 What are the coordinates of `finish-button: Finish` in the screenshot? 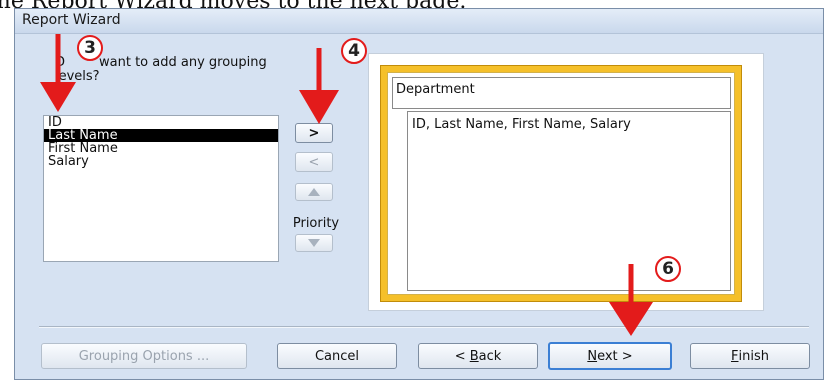 It's located at (750, 356).